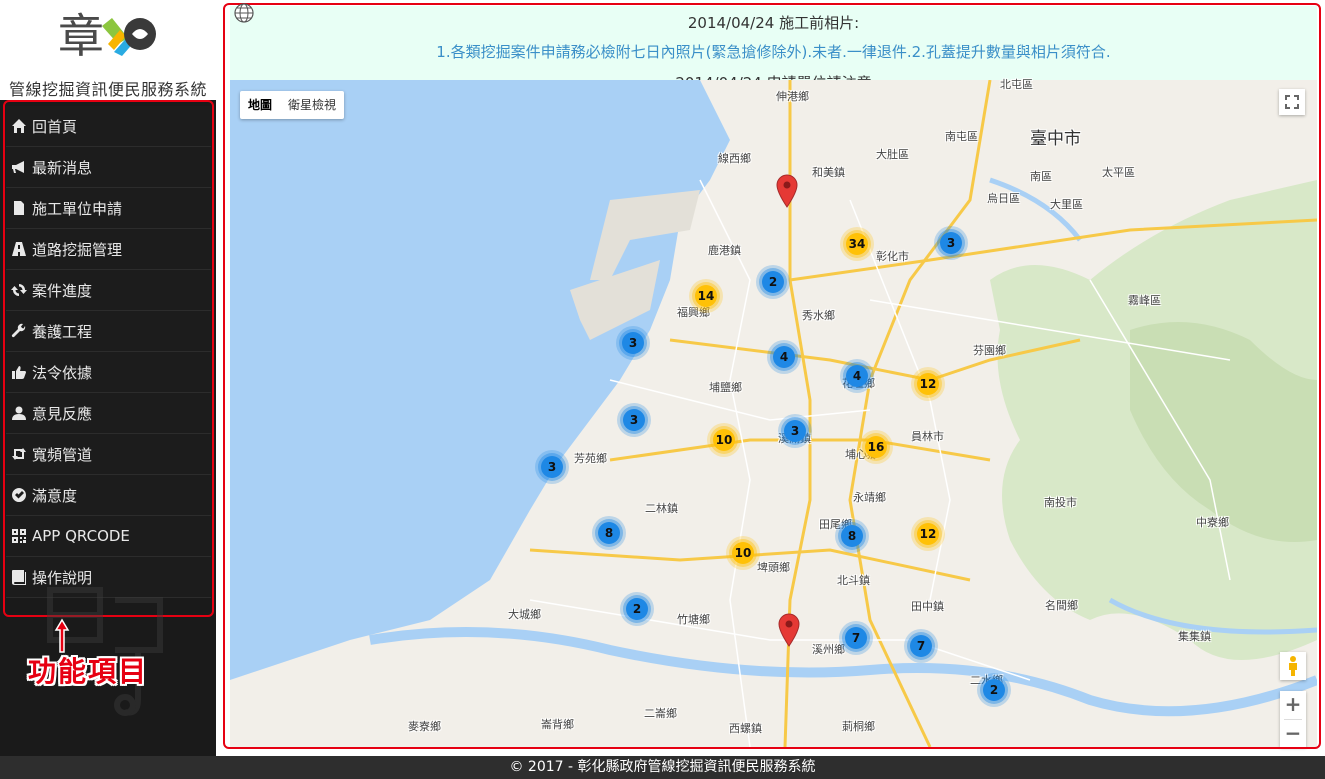 The height and width of the screenshot is (779, 1325). I want to click on menu-item-maintenance: 養護工程, so click(108, 331).